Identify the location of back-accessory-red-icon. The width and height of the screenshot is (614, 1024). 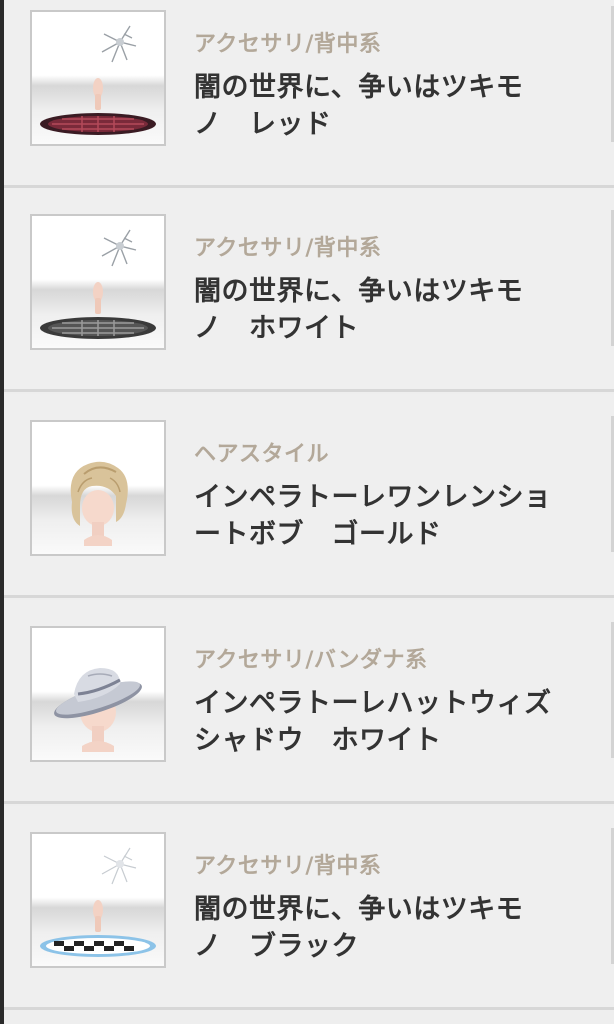
(98, 80).